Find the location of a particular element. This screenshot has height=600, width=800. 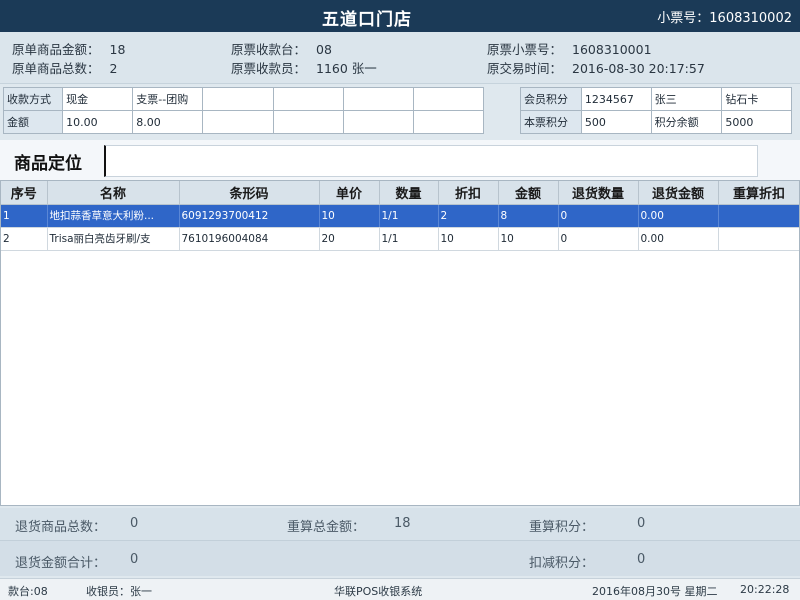

orig-count: 原单商品总数： 2 is located at coordinates (65, 68).